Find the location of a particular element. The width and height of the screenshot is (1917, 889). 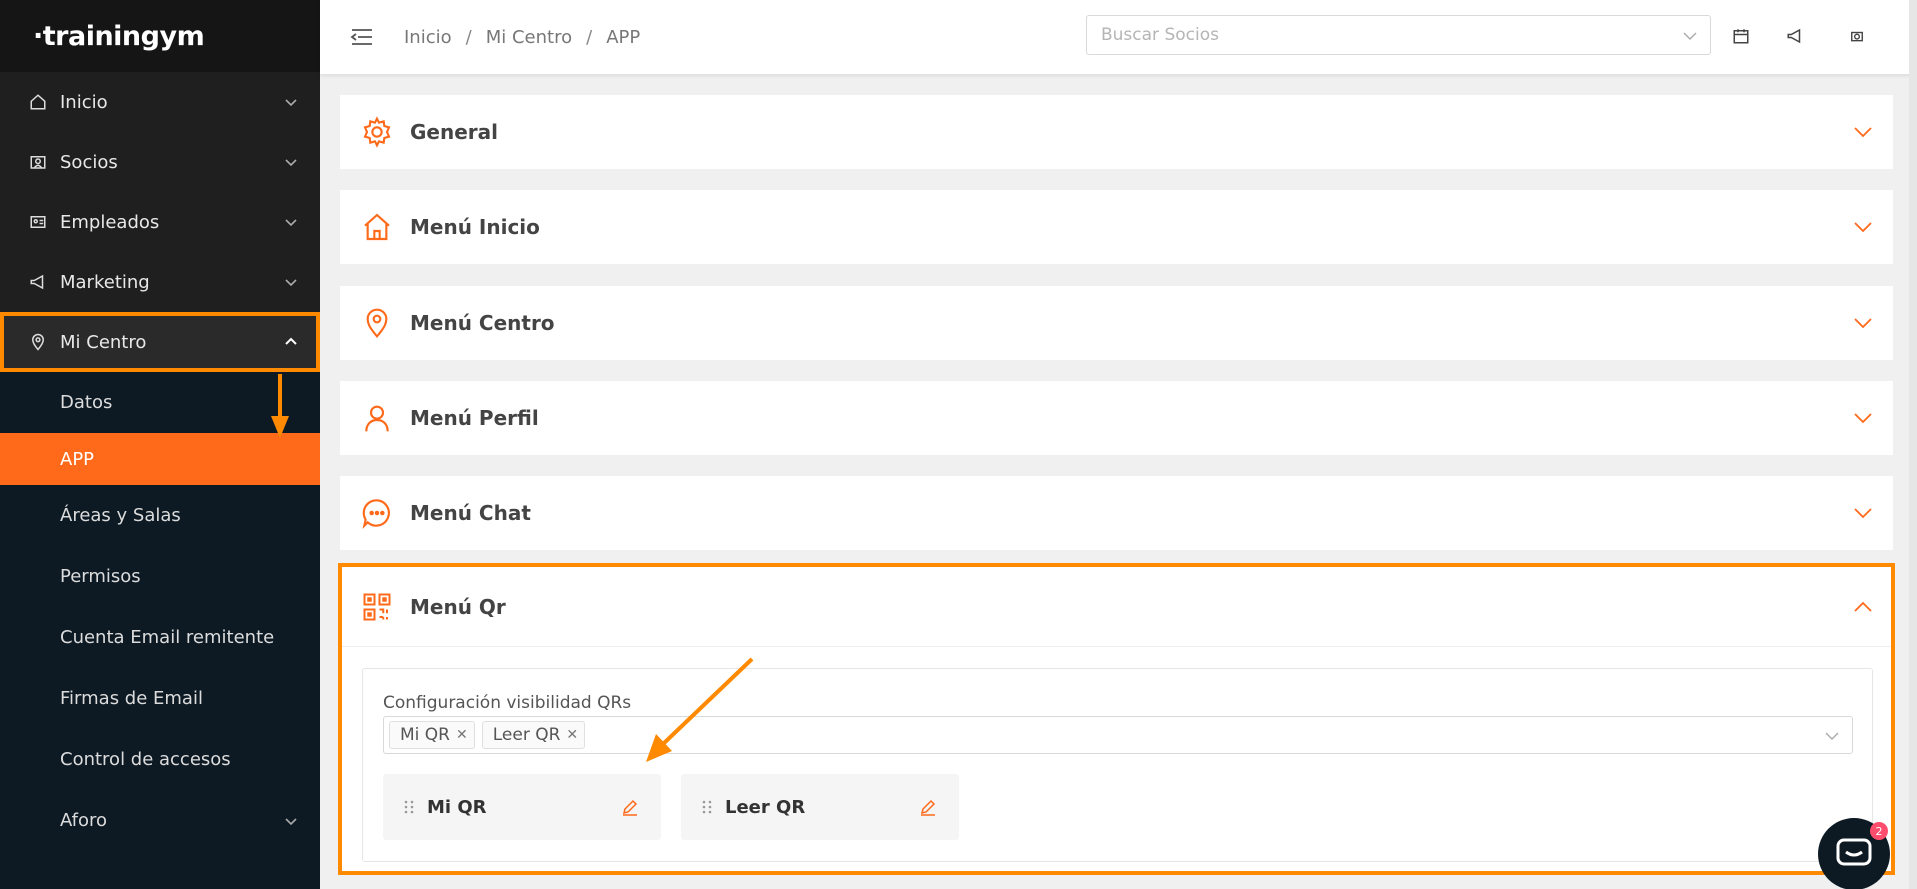

sidebar-subitem-areas-salas: Áreas y Salas is located at coordinates (160, 515).